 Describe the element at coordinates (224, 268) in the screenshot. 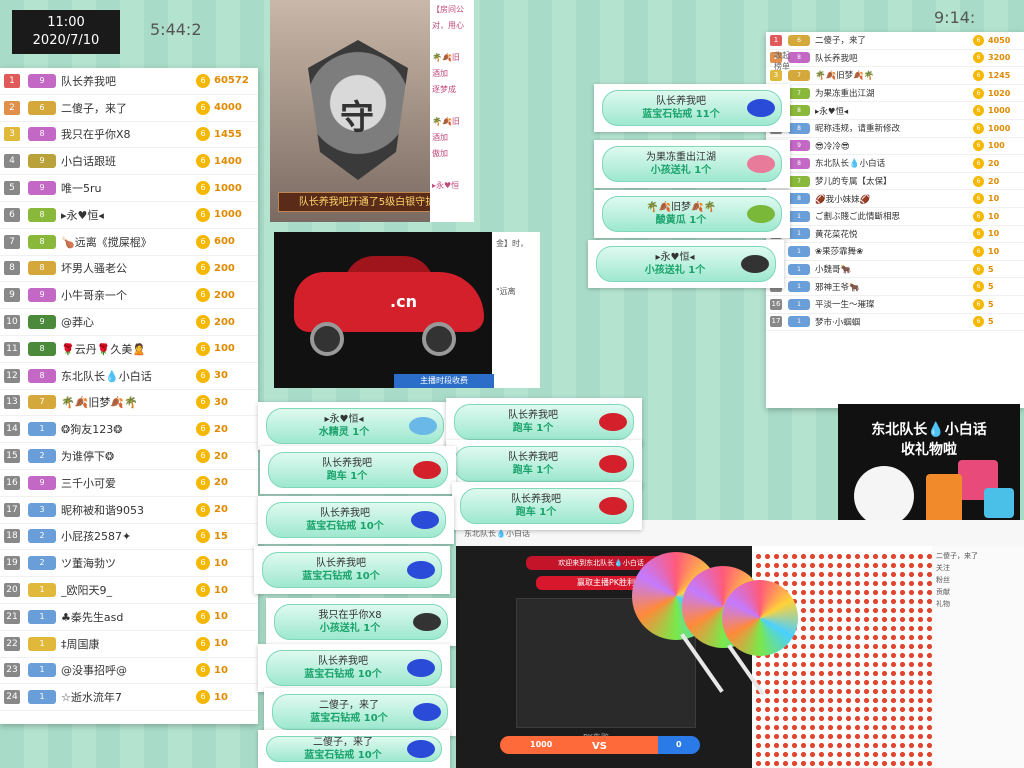

I see `contribution-score: 200` at that location.